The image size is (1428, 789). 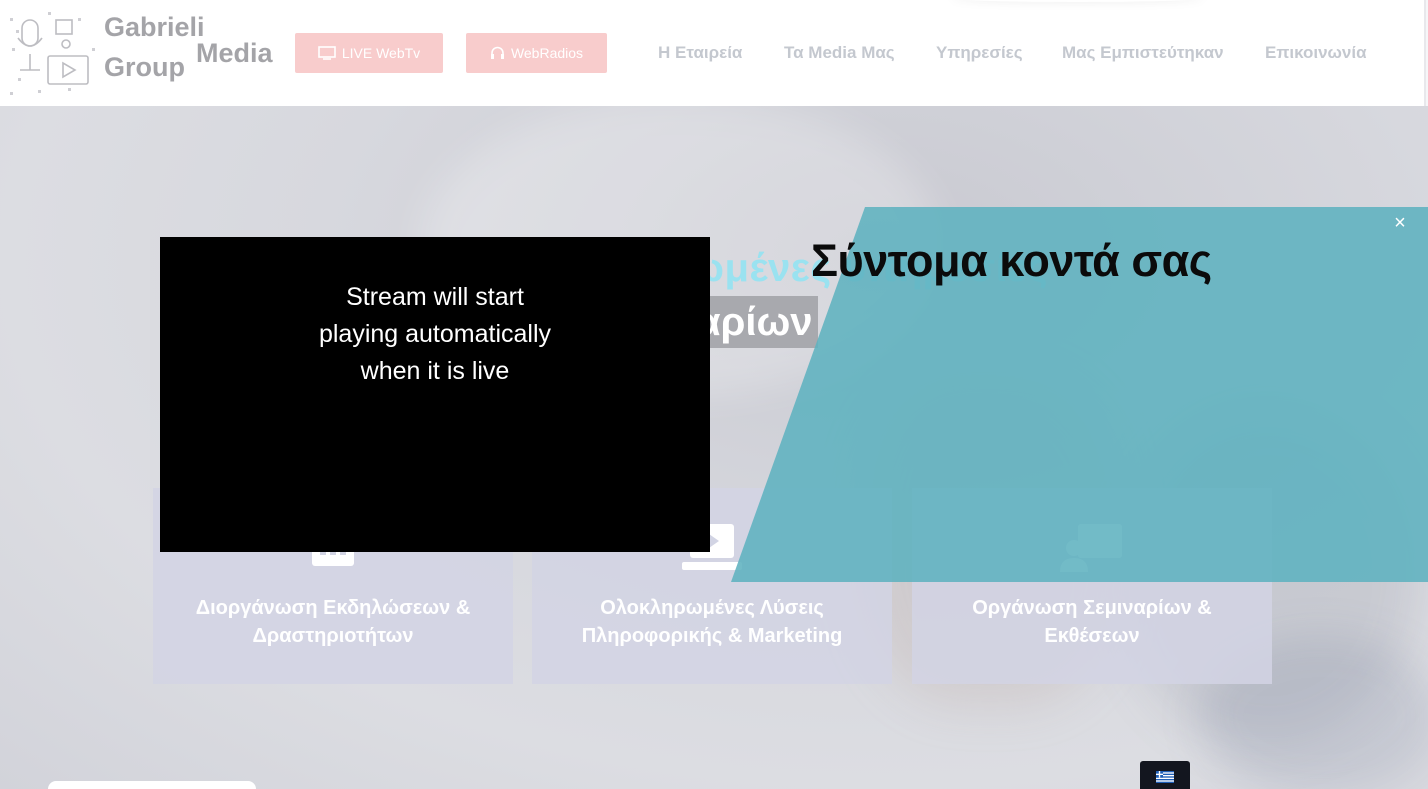 I want to click on nav-clients: Μας Εμπιστεύτηκαν, so click(x=1143, y=53).